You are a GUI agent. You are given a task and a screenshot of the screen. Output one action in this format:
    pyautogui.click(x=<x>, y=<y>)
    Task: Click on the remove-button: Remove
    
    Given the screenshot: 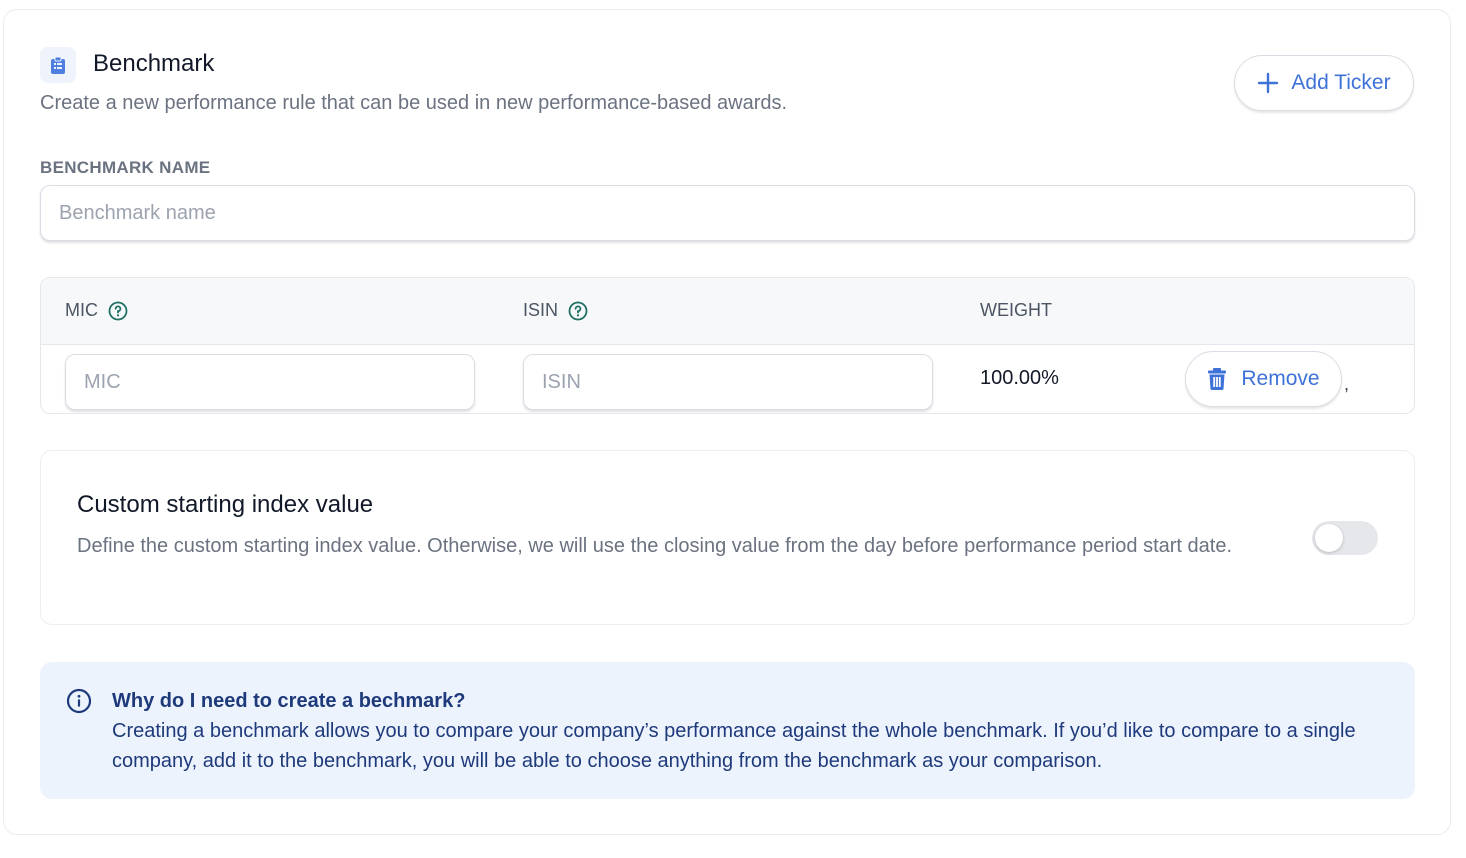 What is the action you would take?
    pyautogui.click(x=1263, y=379)
    